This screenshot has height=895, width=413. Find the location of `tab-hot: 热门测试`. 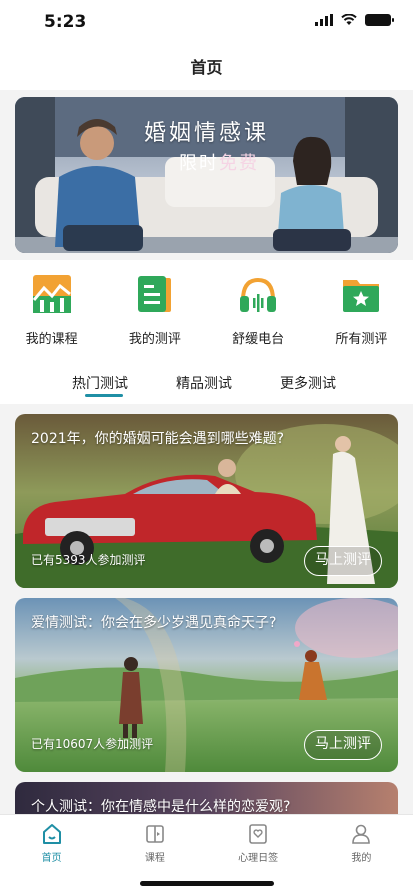

tab-hot: 热门测试 is located at coordinates (100, 383).